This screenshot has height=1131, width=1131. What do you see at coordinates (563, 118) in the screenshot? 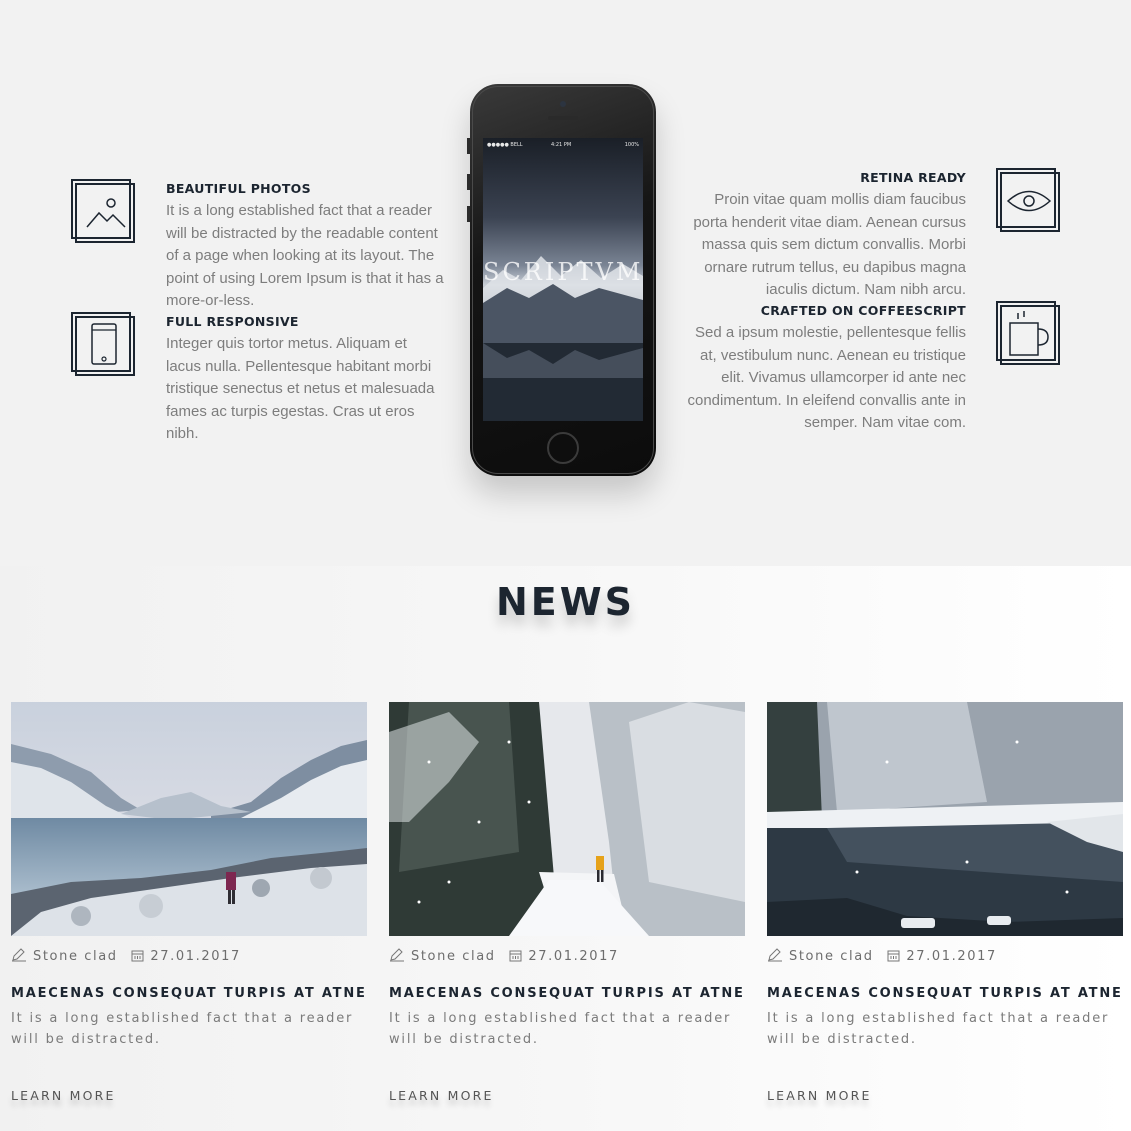
I see `phone-speaker` at bounding box center [563, 118].